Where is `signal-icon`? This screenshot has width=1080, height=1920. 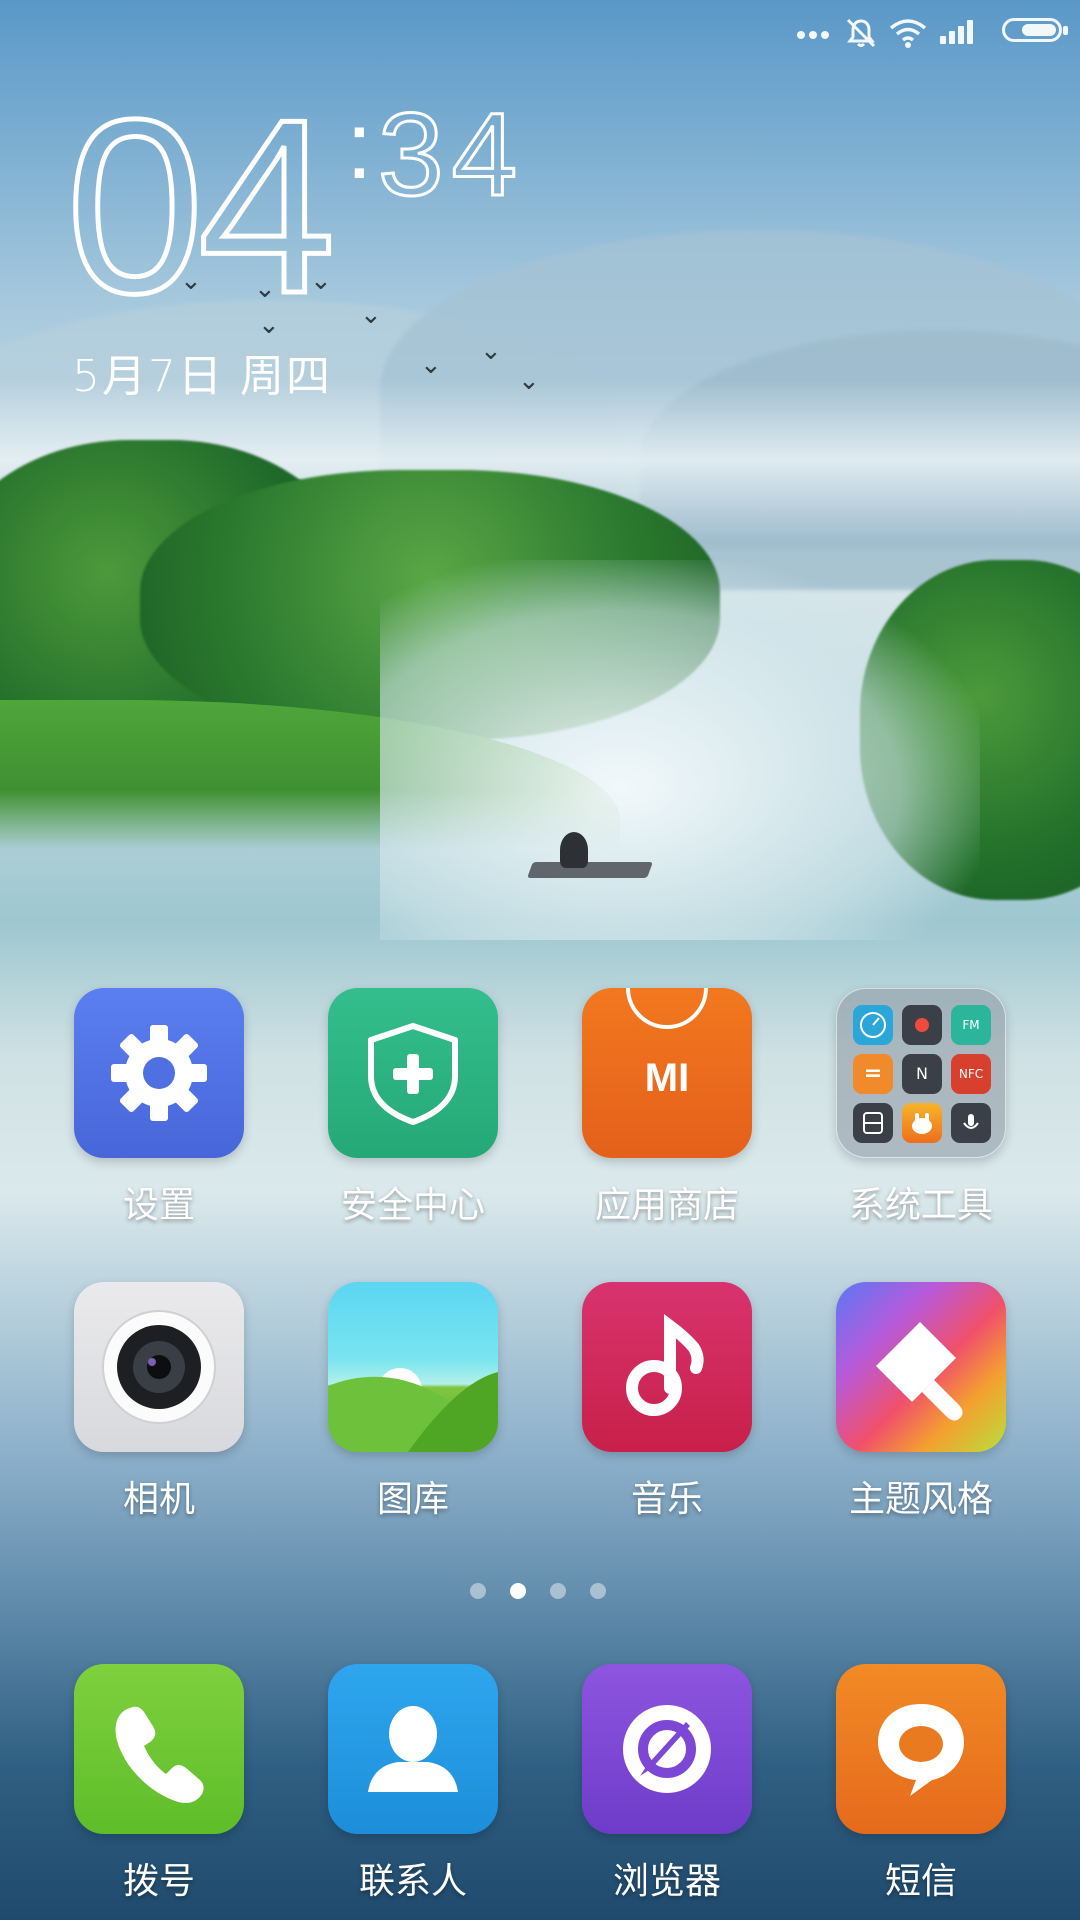 signal-icon is located at coordinates (960, 31).